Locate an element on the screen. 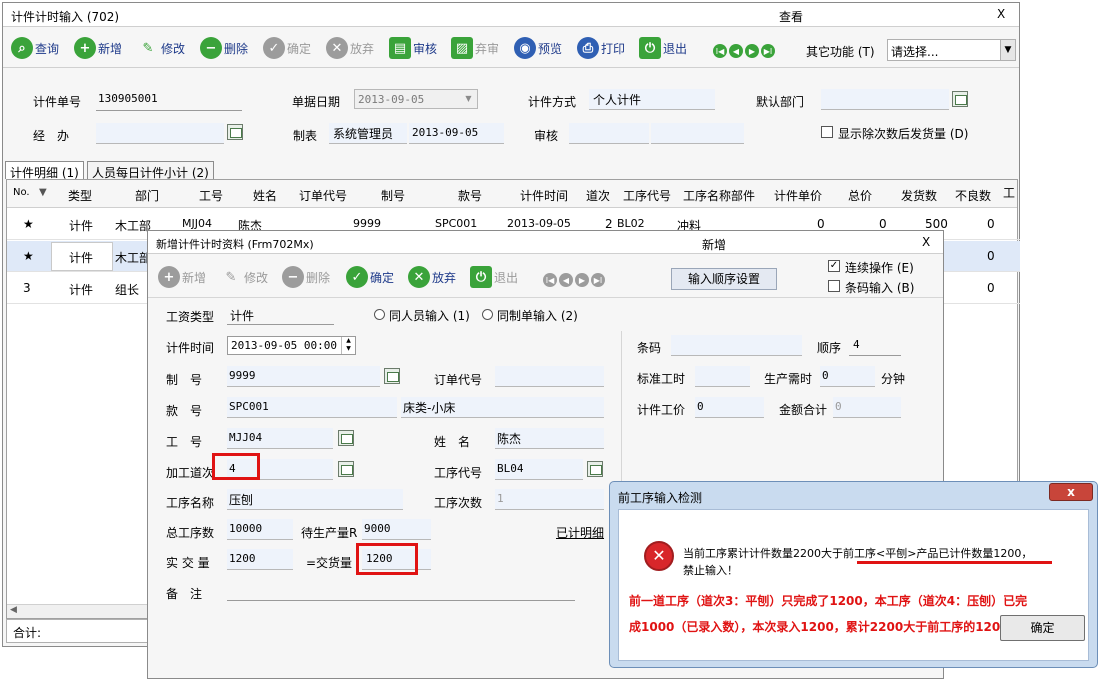 The image size is (1111, 679). confirm-icon: ✓ is located at coordinates (274, 48).